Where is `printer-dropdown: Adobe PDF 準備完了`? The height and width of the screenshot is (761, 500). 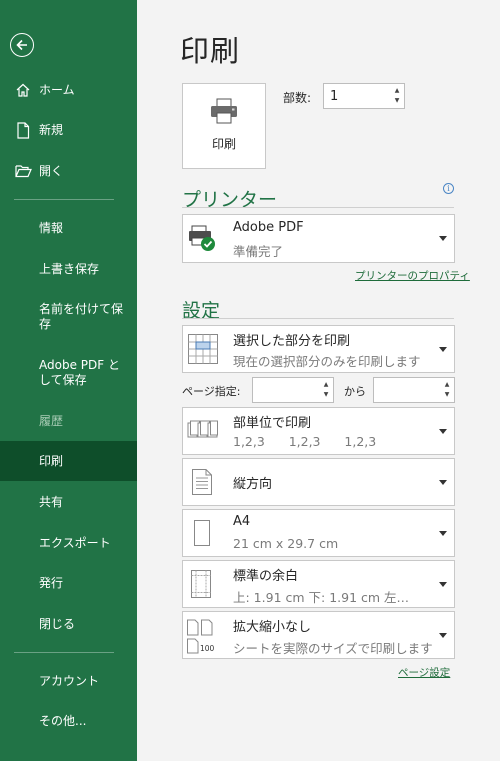 printer-dropdown: Adobe PDF 準備完了 is located at coordinates (318, 238).